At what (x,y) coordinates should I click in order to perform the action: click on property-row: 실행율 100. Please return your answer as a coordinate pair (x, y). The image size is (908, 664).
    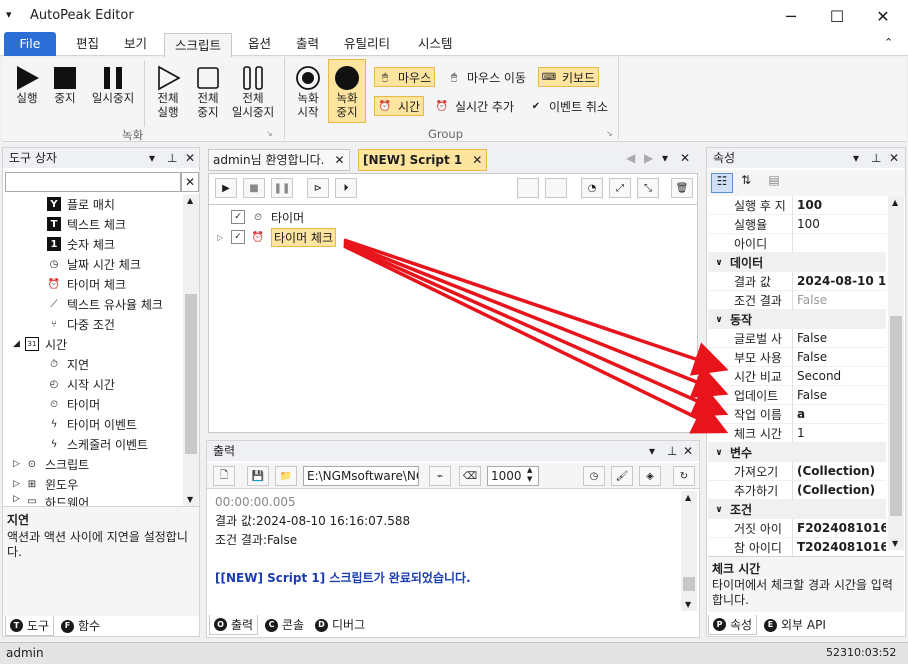
    Looking at the image, I should click on (797, 224).